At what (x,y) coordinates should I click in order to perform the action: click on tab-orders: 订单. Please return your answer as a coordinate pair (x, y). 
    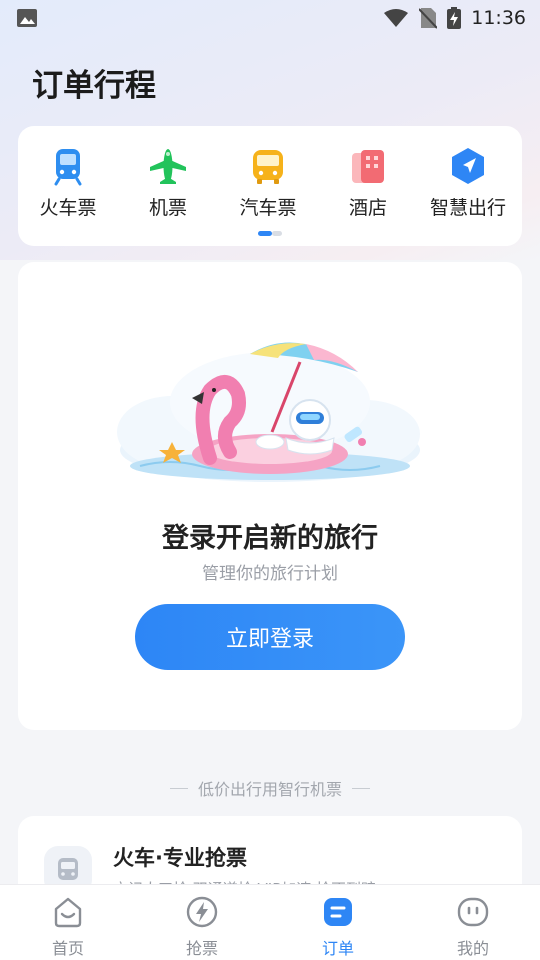
    Looking at the image, I should click on (338, 927).